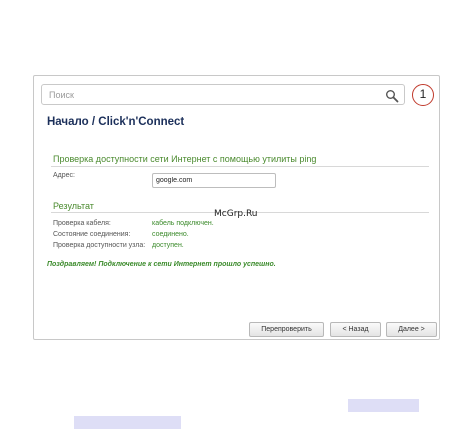 The width and height of the screenshot is (474, 429). I want to click on result-section-title: Результат, so click(73, 206).